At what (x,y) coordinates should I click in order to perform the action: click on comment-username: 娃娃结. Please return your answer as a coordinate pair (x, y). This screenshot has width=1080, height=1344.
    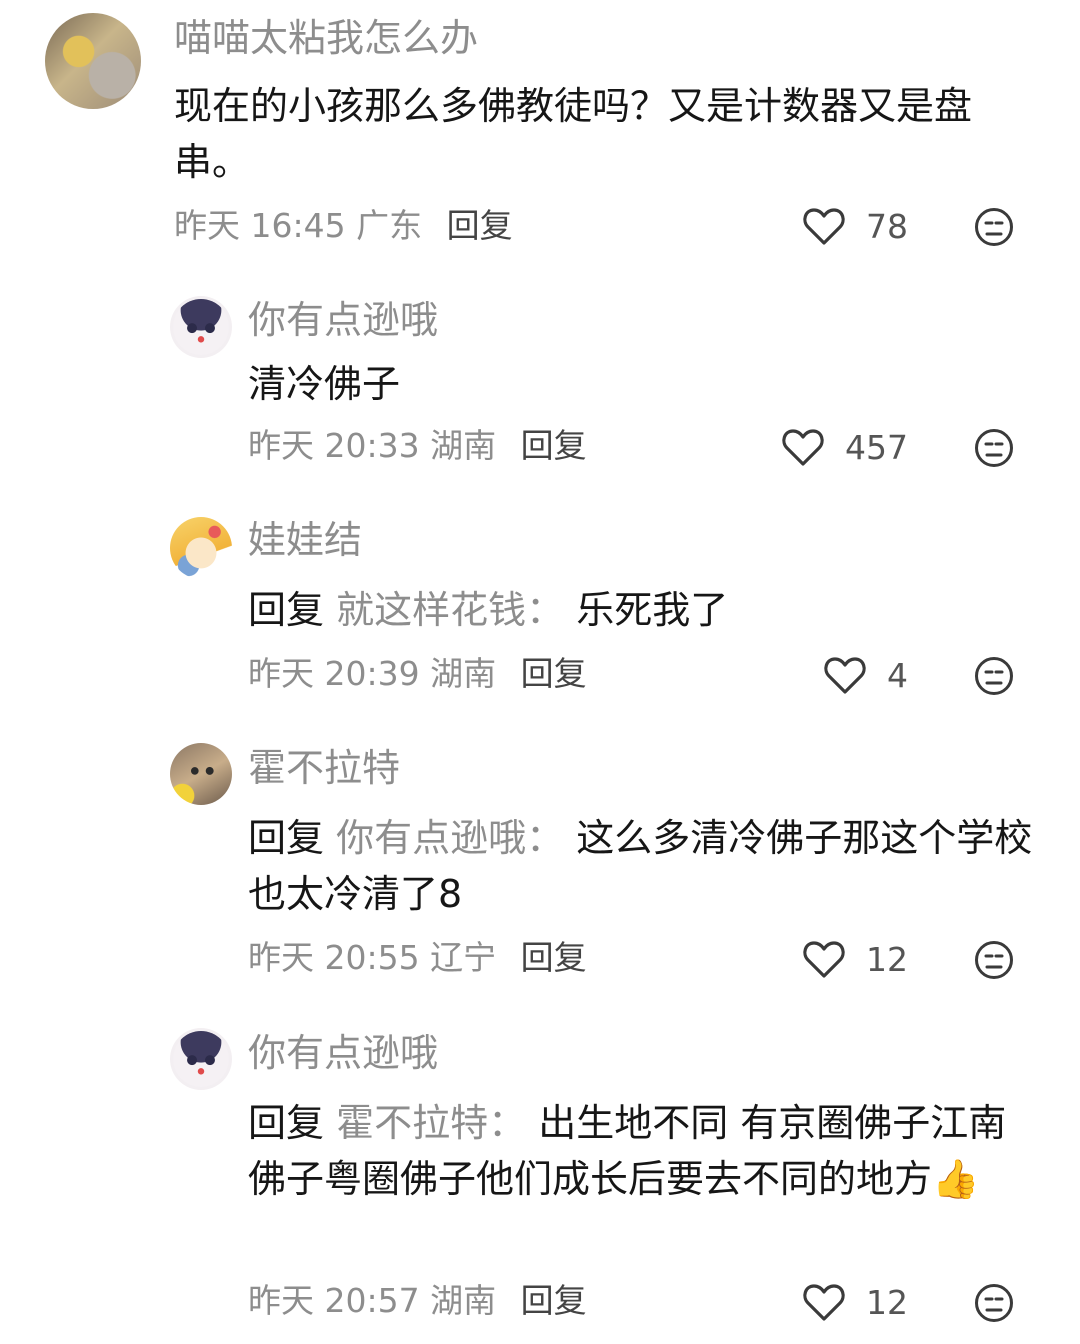
    Looking at the image, I should click on (305, 540).